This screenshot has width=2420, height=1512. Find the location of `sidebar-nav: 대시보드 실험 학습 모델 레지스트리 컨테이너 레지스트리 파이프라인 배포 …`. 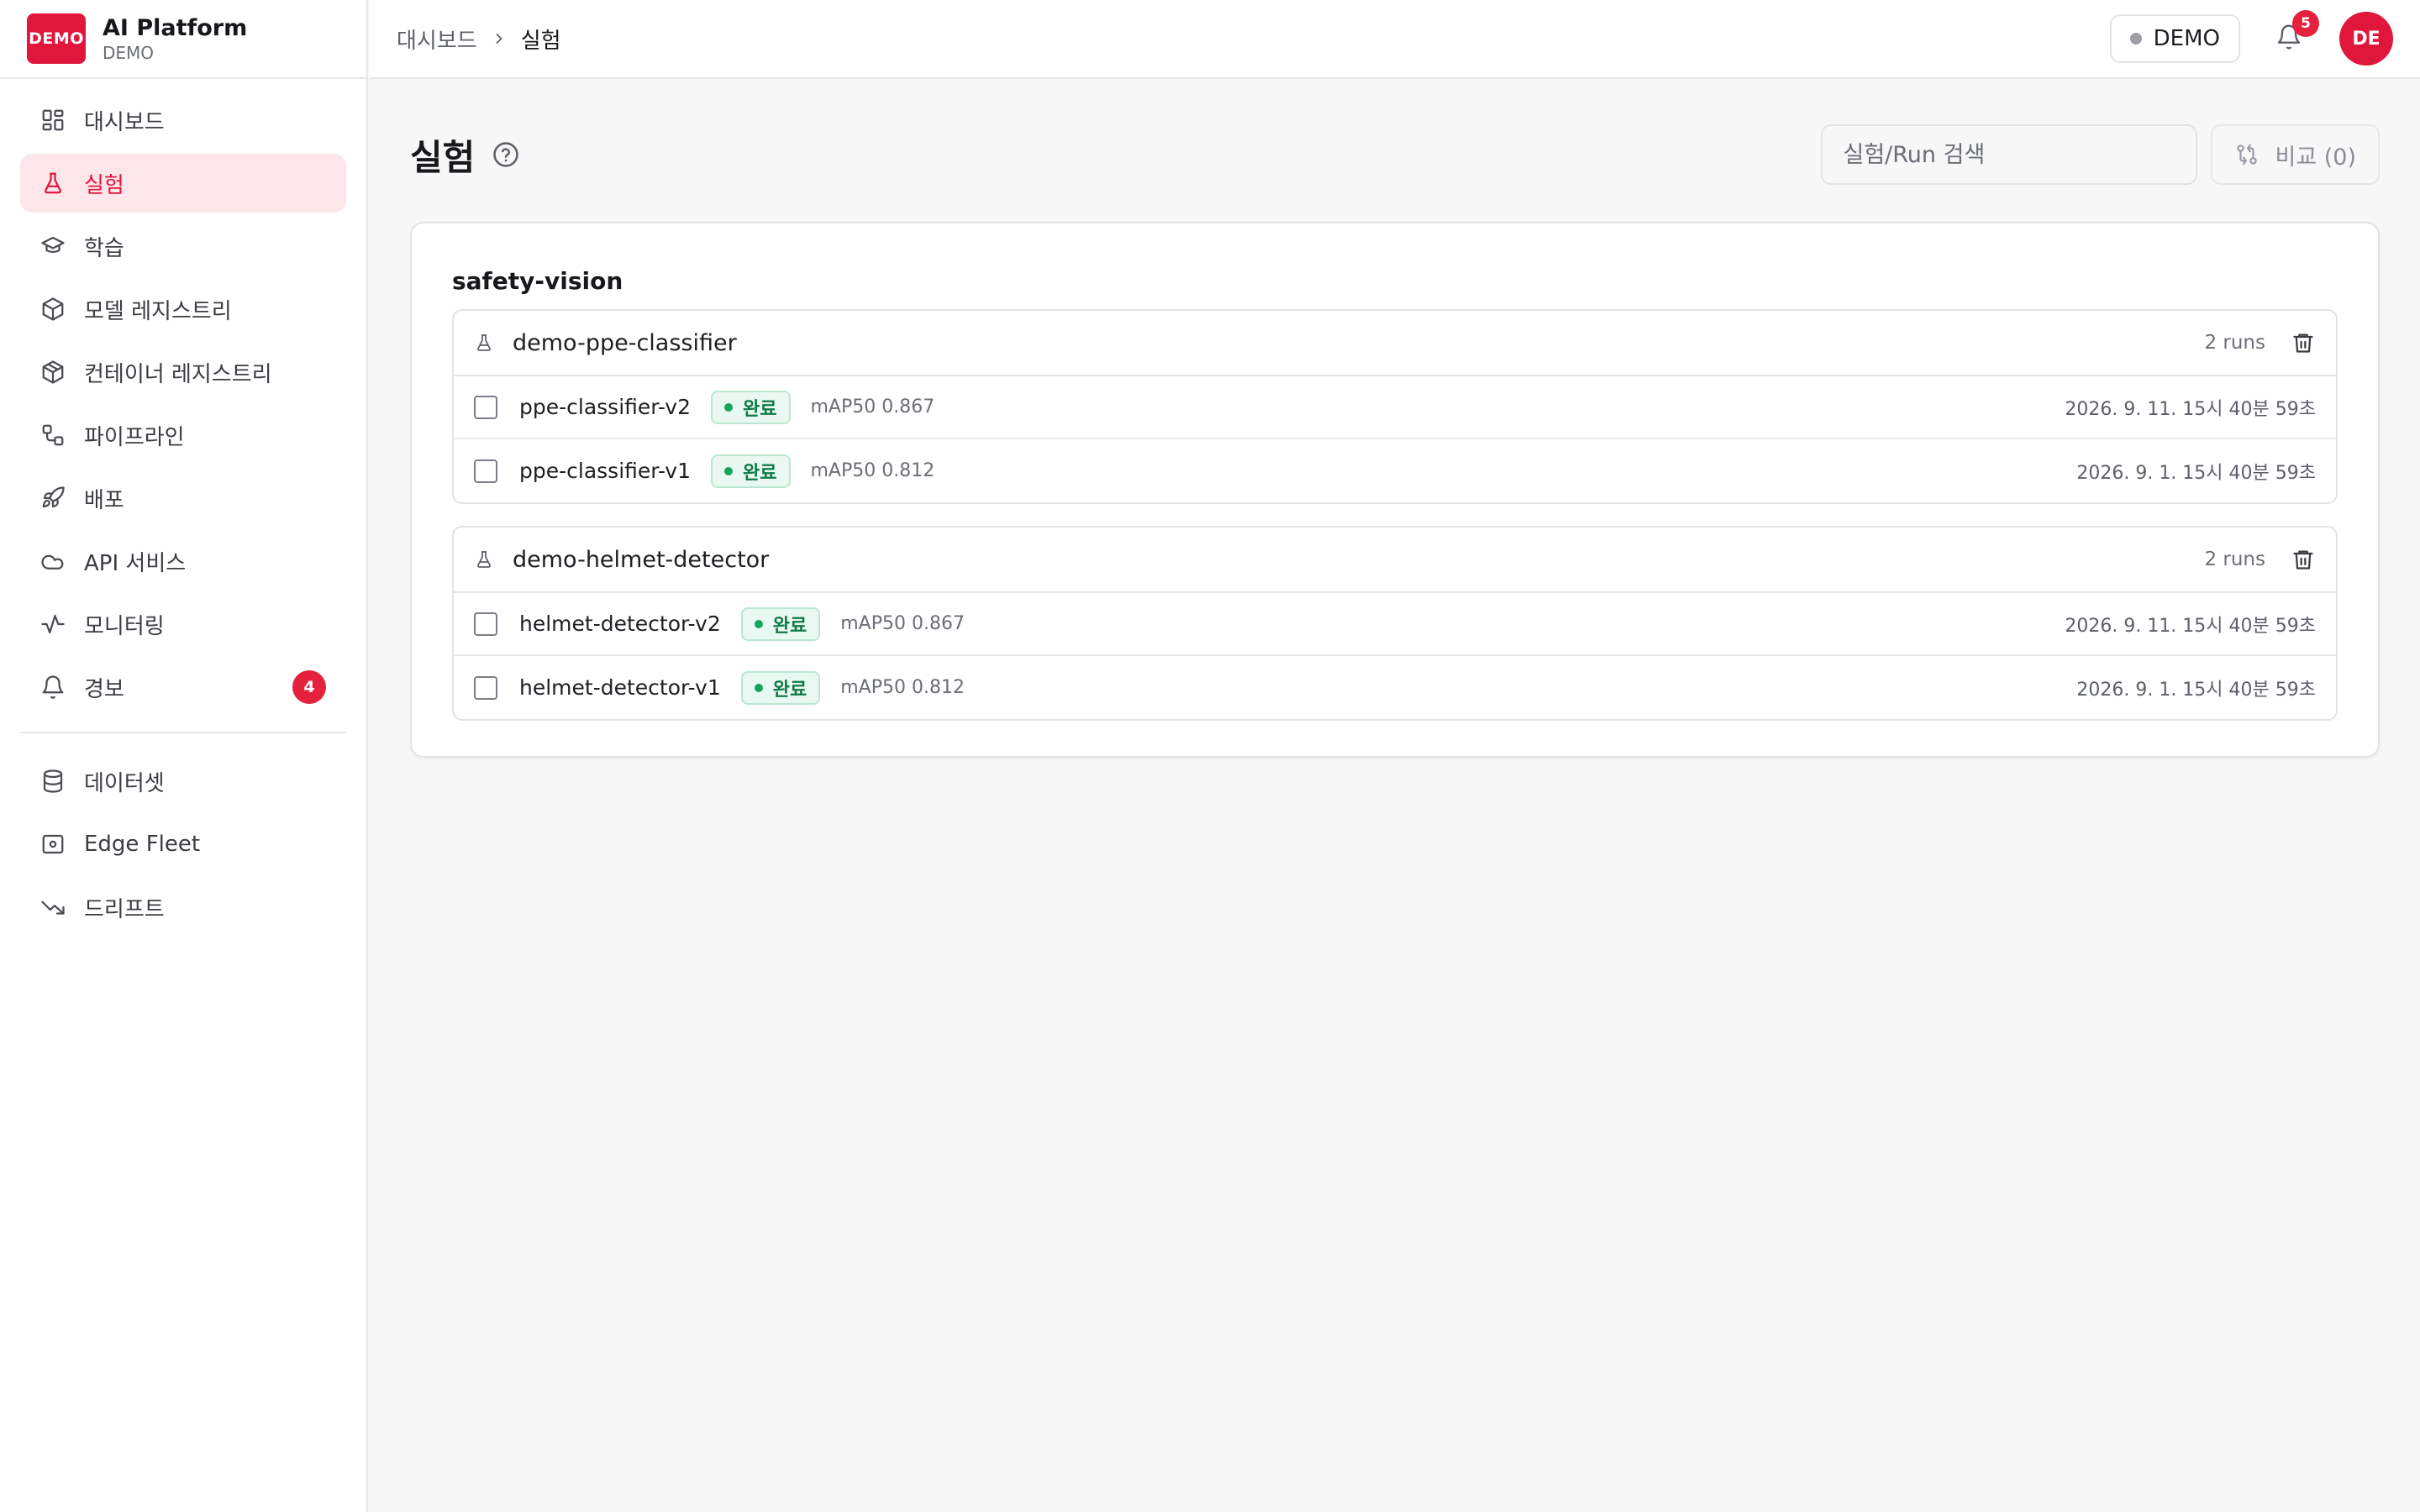

sidebar-nav: 대시보드 실험 학습 모델 레지스트리 컨테이너 레지스트리 파이프라인 배포 … is located at coordinates (183, 508).